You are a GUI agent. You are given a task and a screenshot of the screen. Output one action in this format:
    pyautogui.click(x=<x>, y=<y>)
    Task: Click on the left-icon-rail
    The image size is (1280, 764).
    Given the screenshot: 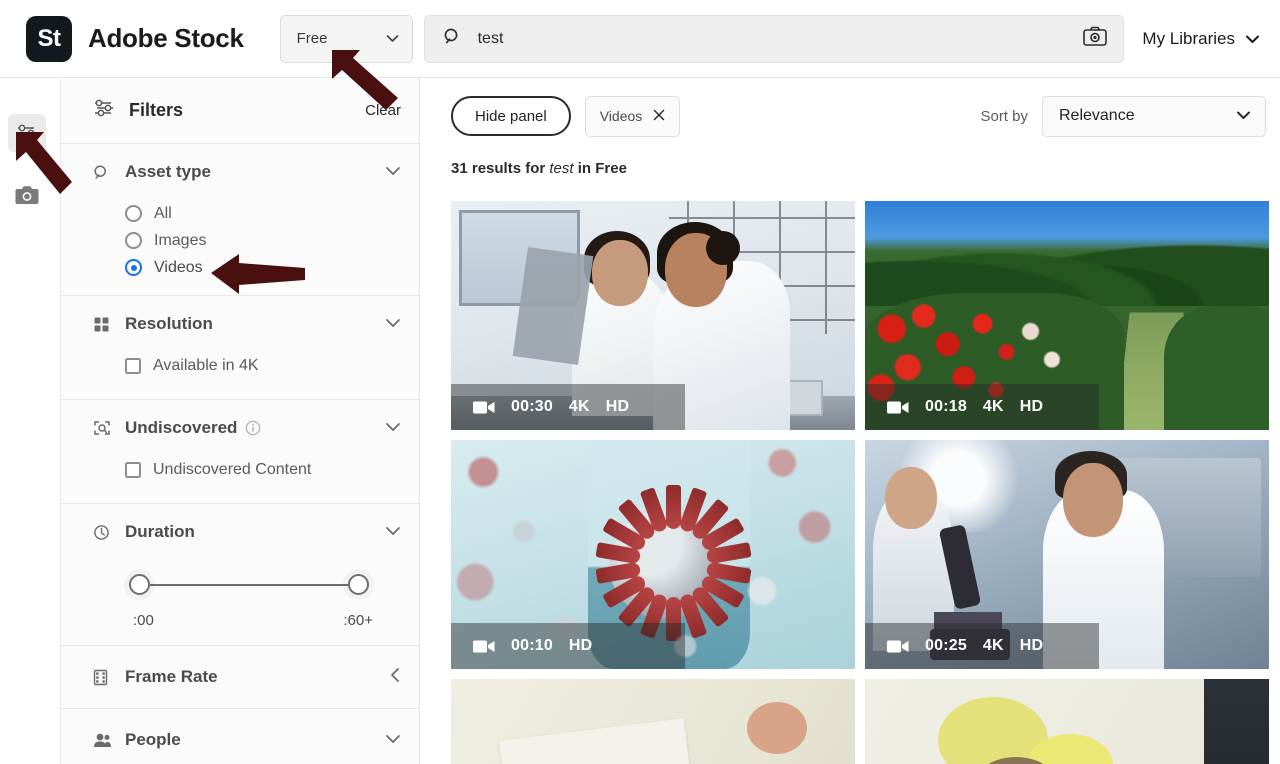 What is the action you would take?
    pyautogui.click(x=30, y=421)
    